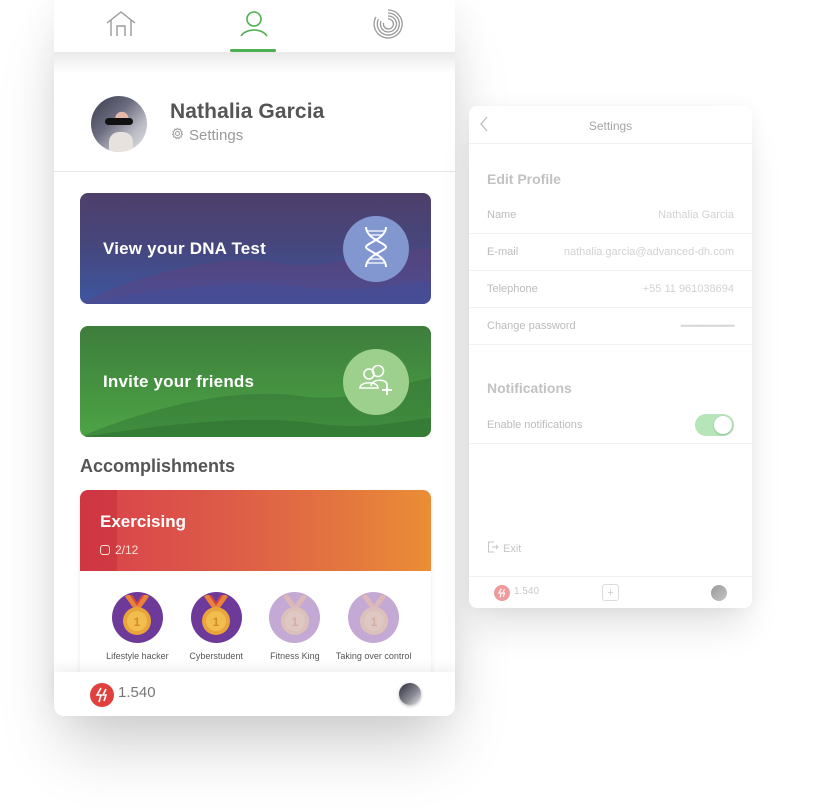  I want to click on progress-count: 2/12, so click(127, 550).